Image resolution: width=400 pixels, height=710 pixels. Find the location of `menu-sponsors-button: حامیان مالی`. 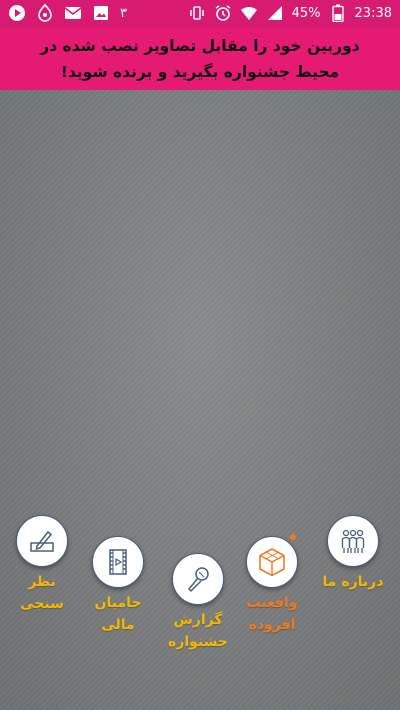

menu-sponsors-button: حامیان مالی is located at coordinates (118, 586).